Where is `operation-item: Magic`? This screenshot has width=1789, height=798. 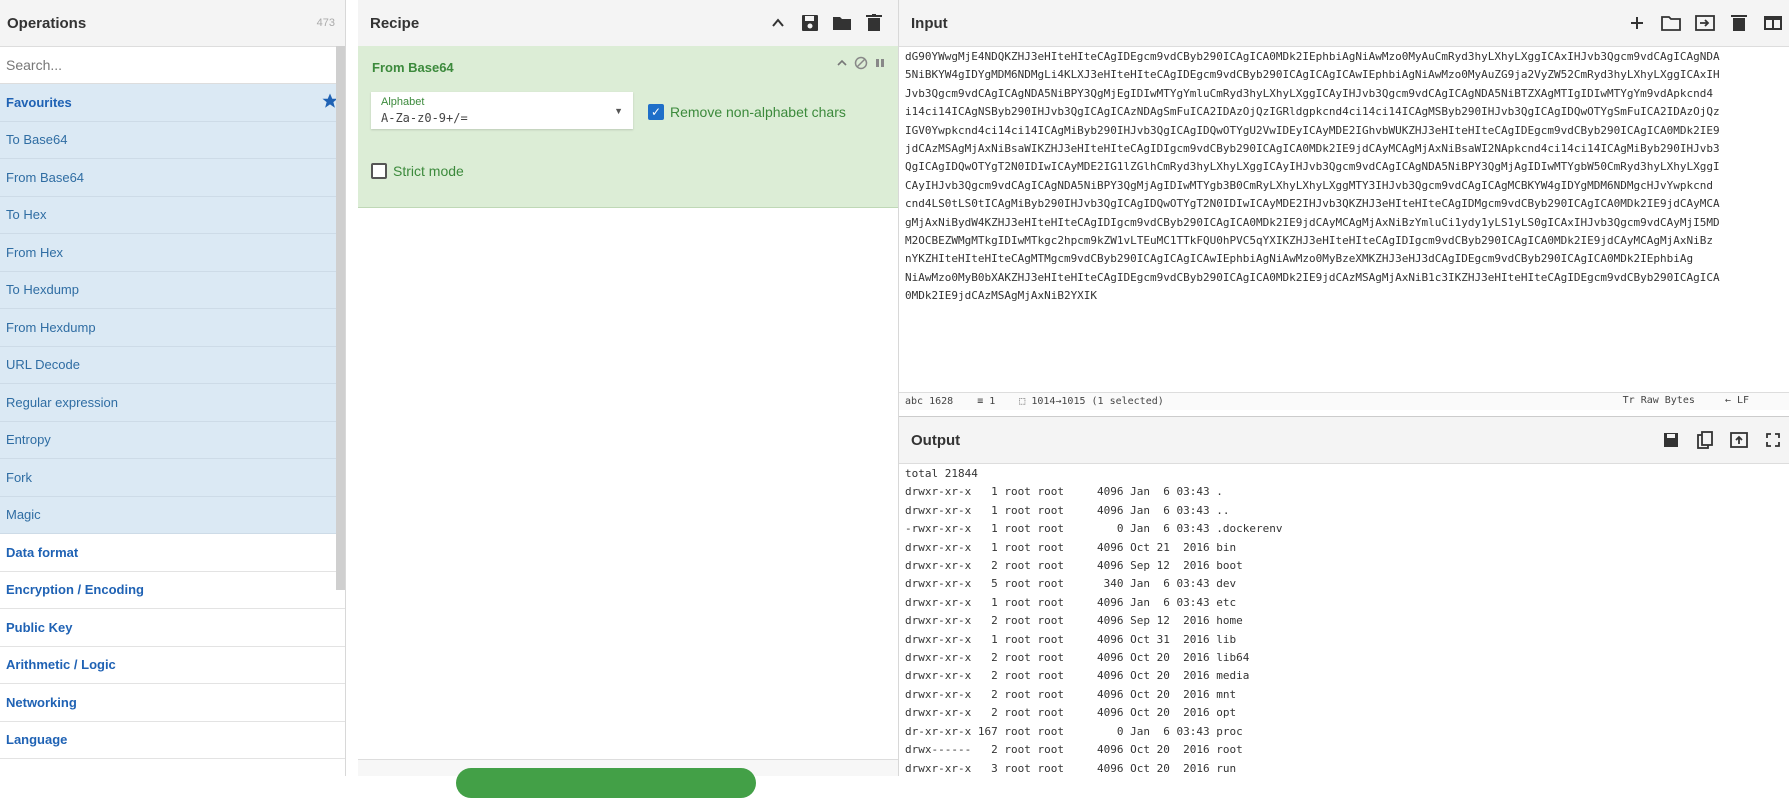
operation-item: Magic is located at coordinates (172, 515).